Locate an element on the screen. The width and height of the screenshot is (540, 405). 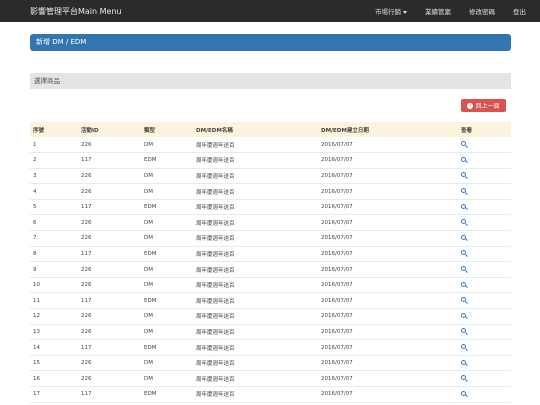
table-header-row: 序號 活動ID 類型 DM/EDM名稱 DM/EDM建立日期 查看 is located at coordinates (270, 129).